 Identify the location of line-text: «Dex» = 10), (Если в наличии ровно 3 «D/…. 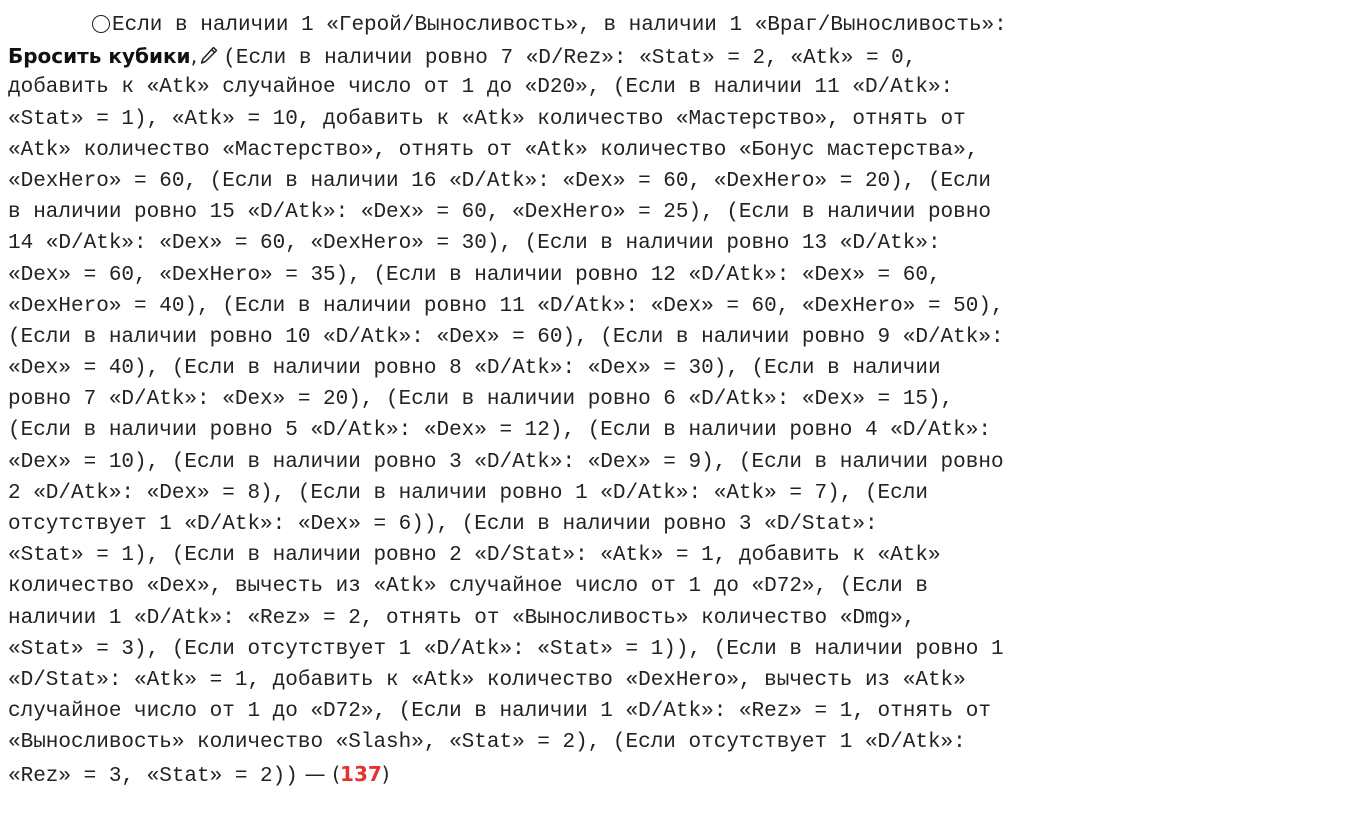
(506, 462).